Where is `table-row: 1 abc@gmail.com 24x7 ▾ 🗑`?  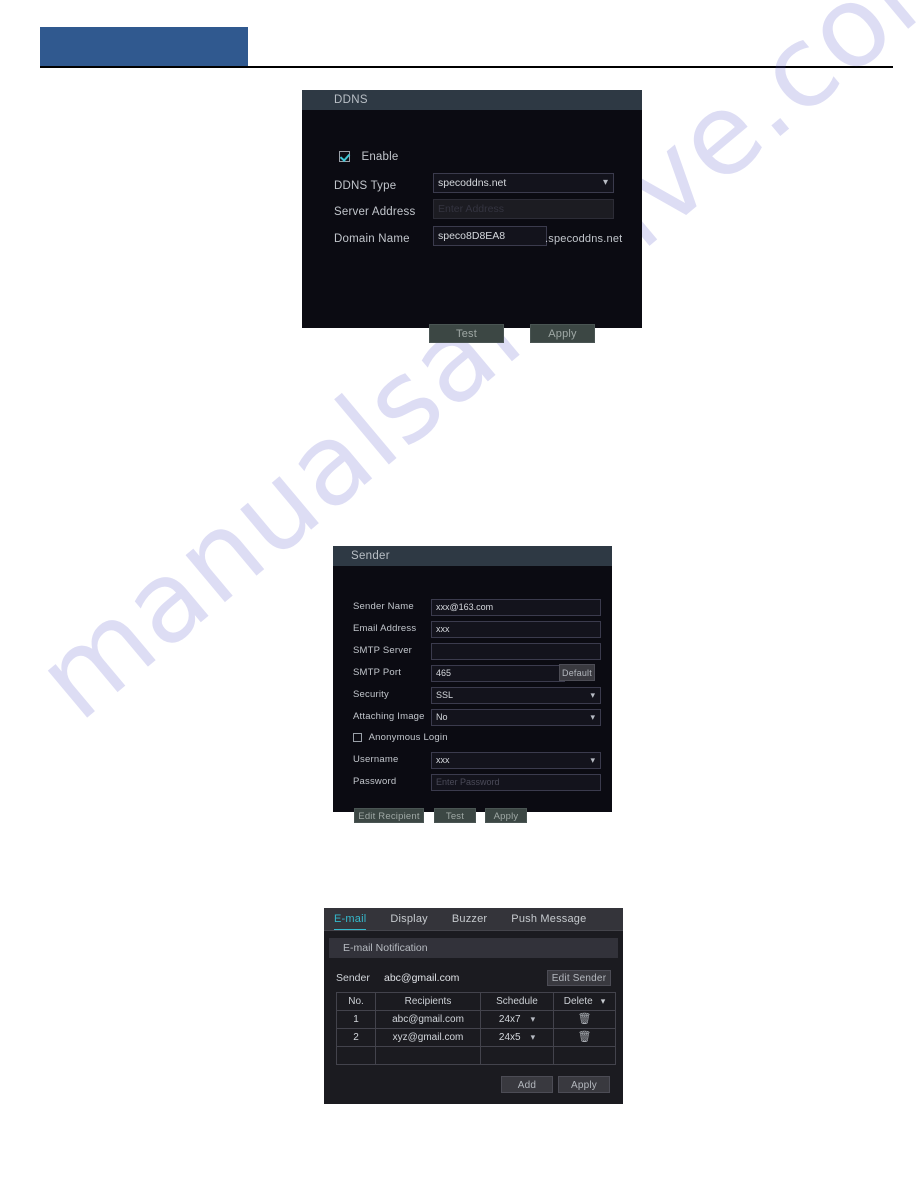 table-row: 1 abc@gmail.com 24x7 ▾ 🗑 is located at coordinates (476, 1019).